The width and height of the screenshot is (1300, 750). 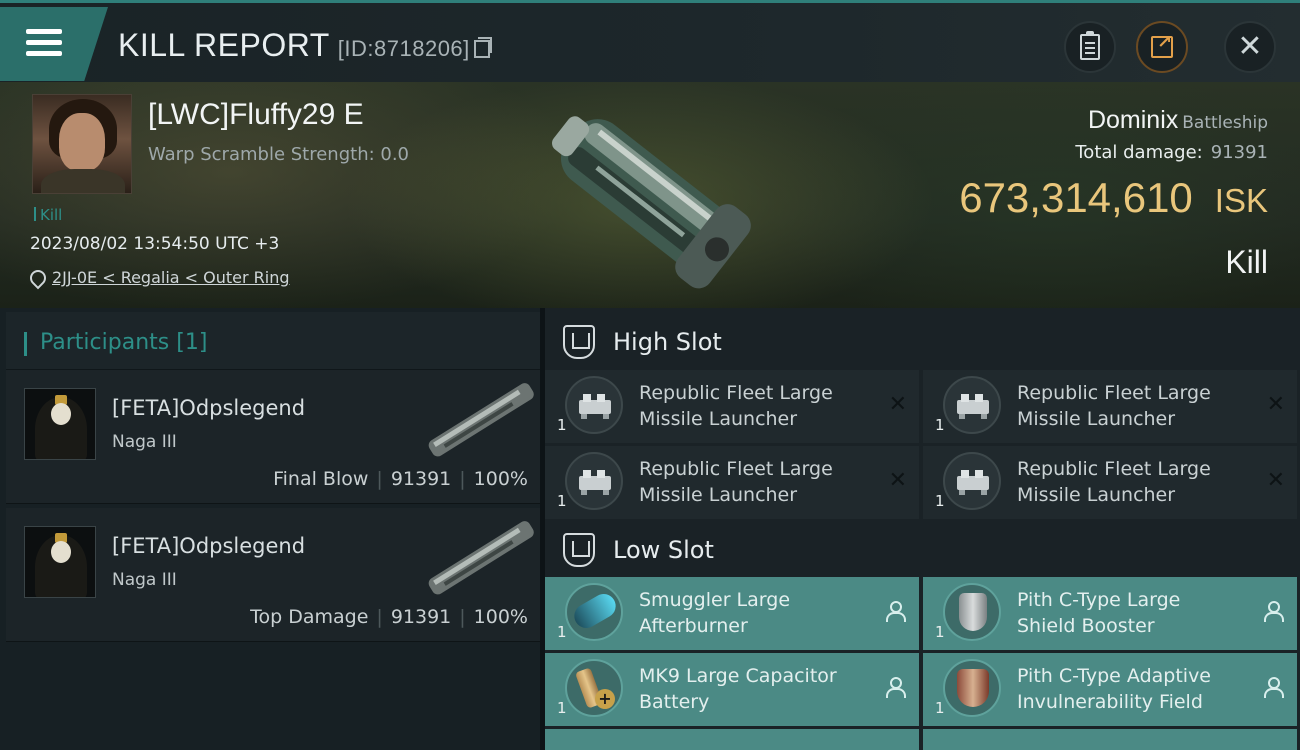 I want to click on participant-stats: Final Blow | 91391 | 100%, so click(x=400, y=479).